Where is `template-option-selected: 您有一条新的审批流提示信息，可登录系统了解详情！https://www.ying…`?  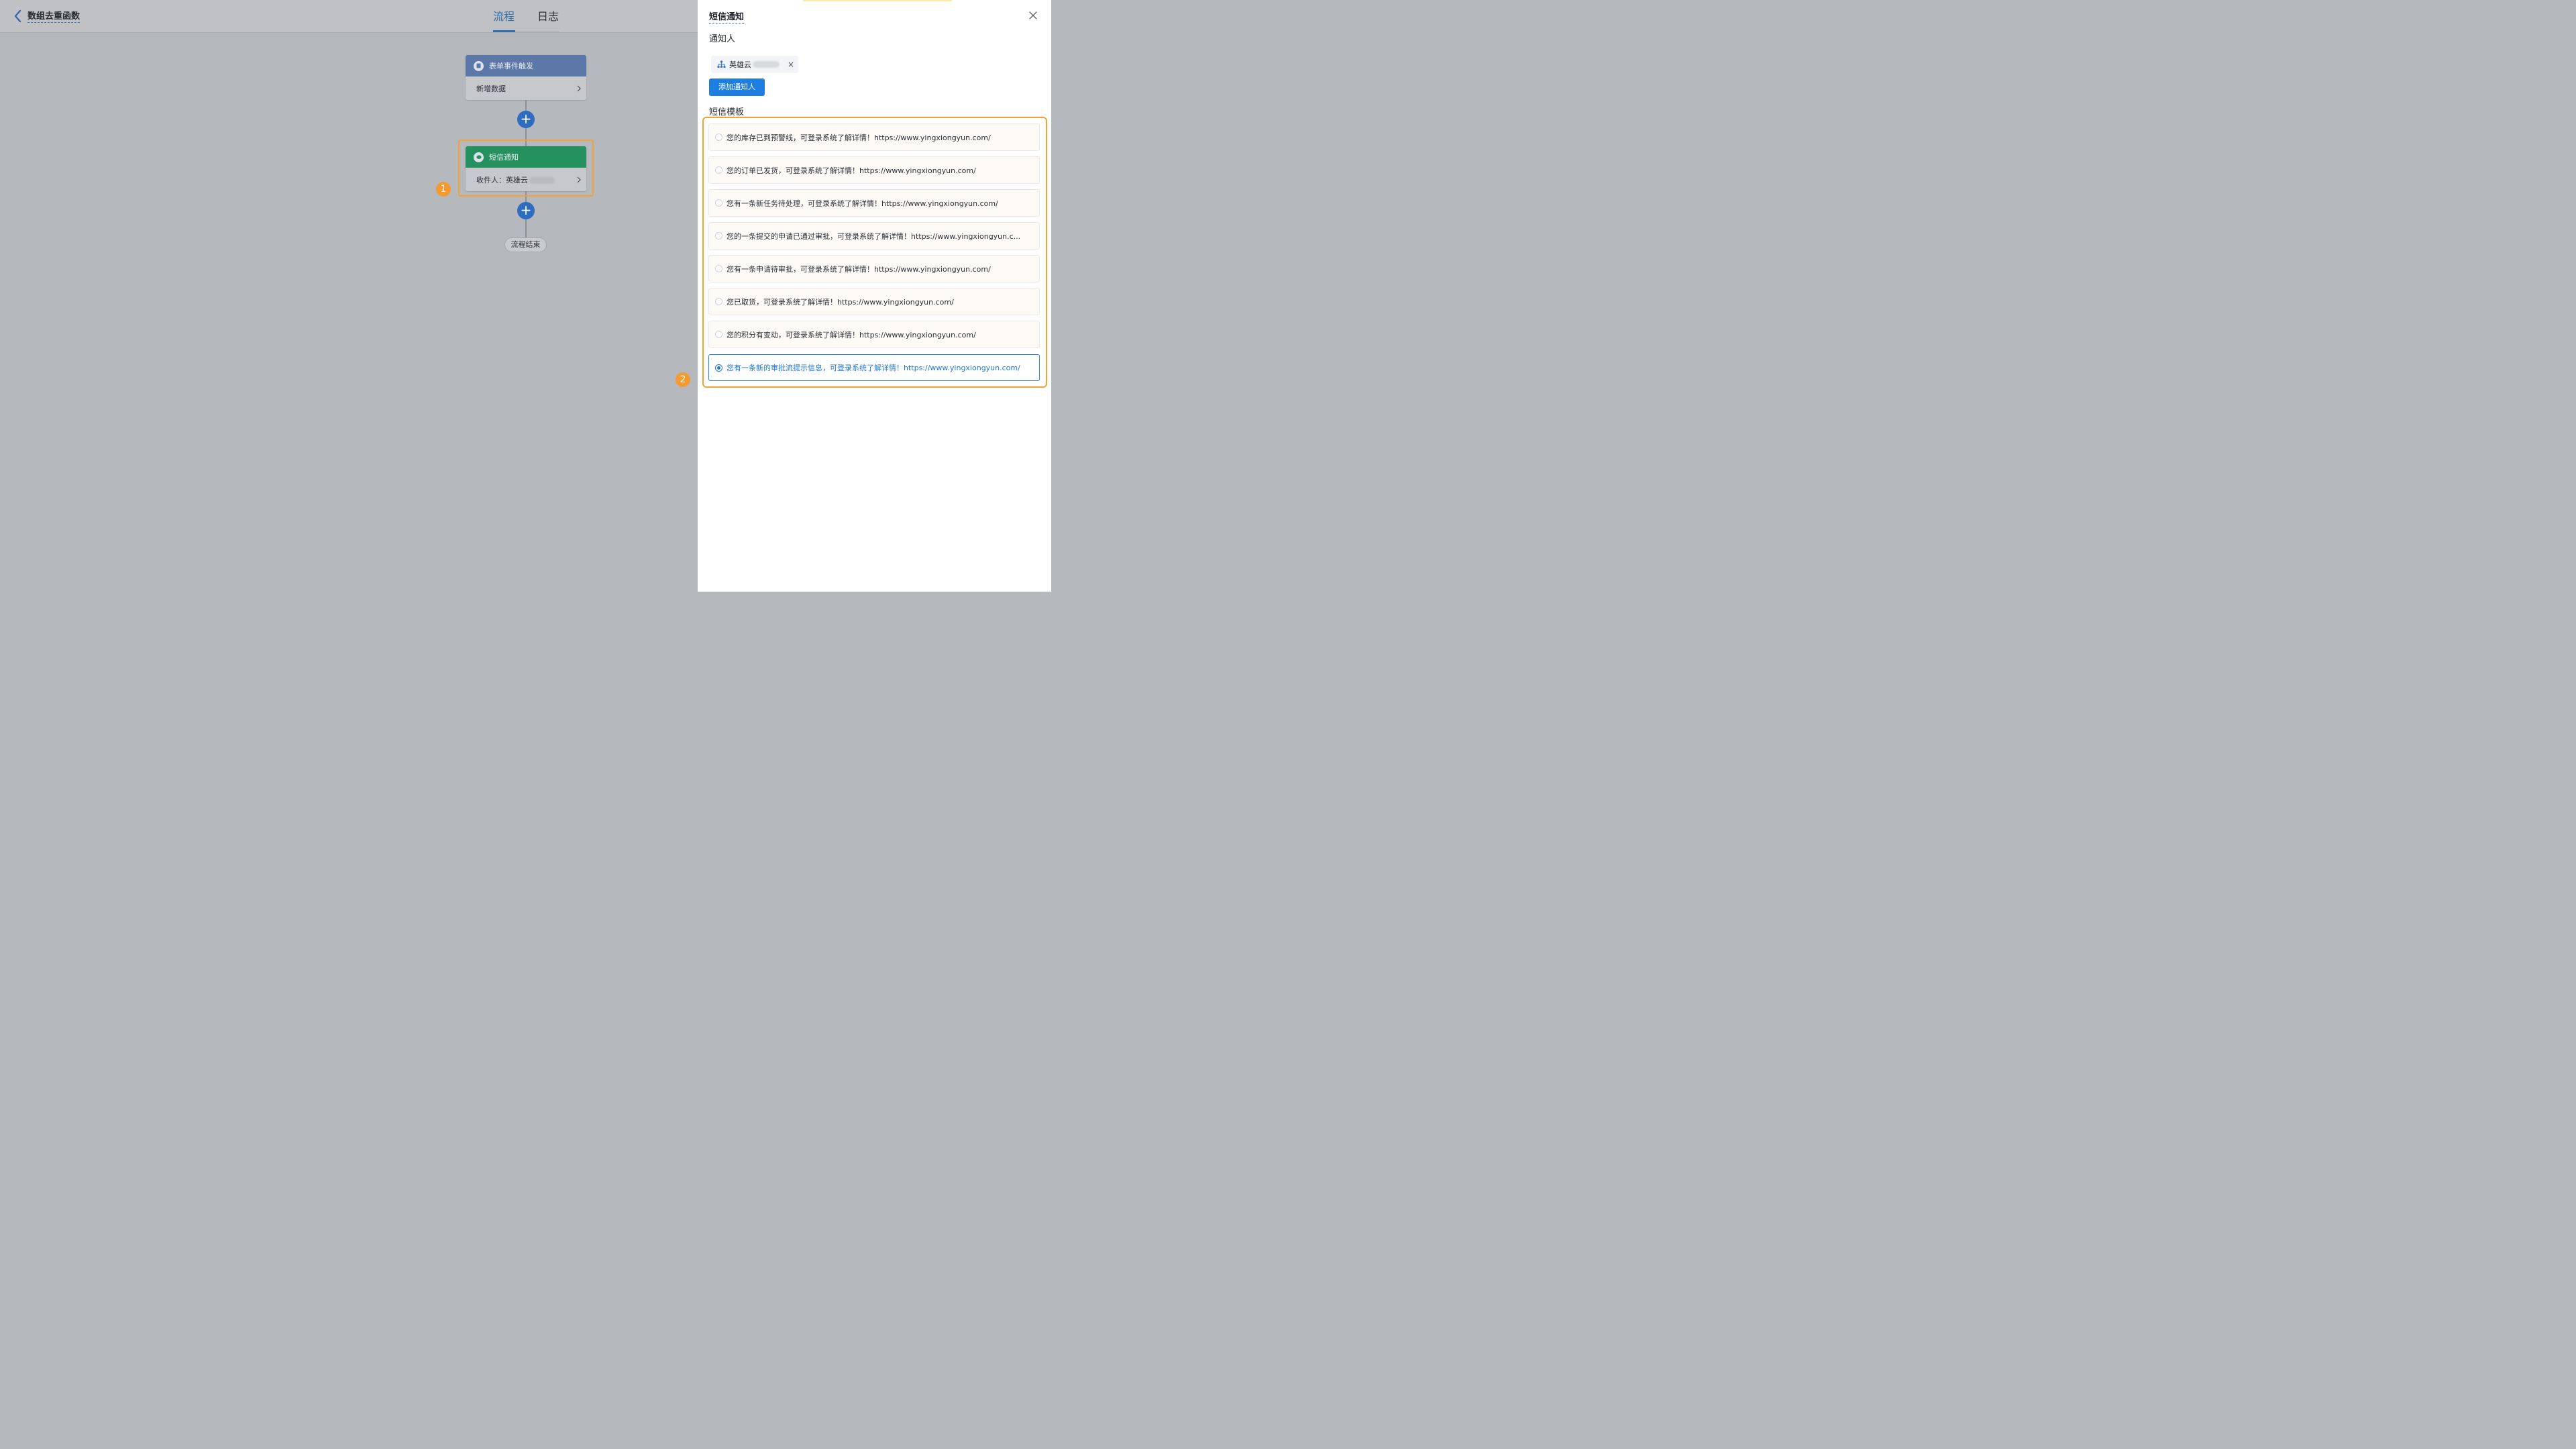
template-option-selected: 您有一条新的审批流提示信息，可登录系统了解详情！https://www.ying… is located at coordinates (874, 367).